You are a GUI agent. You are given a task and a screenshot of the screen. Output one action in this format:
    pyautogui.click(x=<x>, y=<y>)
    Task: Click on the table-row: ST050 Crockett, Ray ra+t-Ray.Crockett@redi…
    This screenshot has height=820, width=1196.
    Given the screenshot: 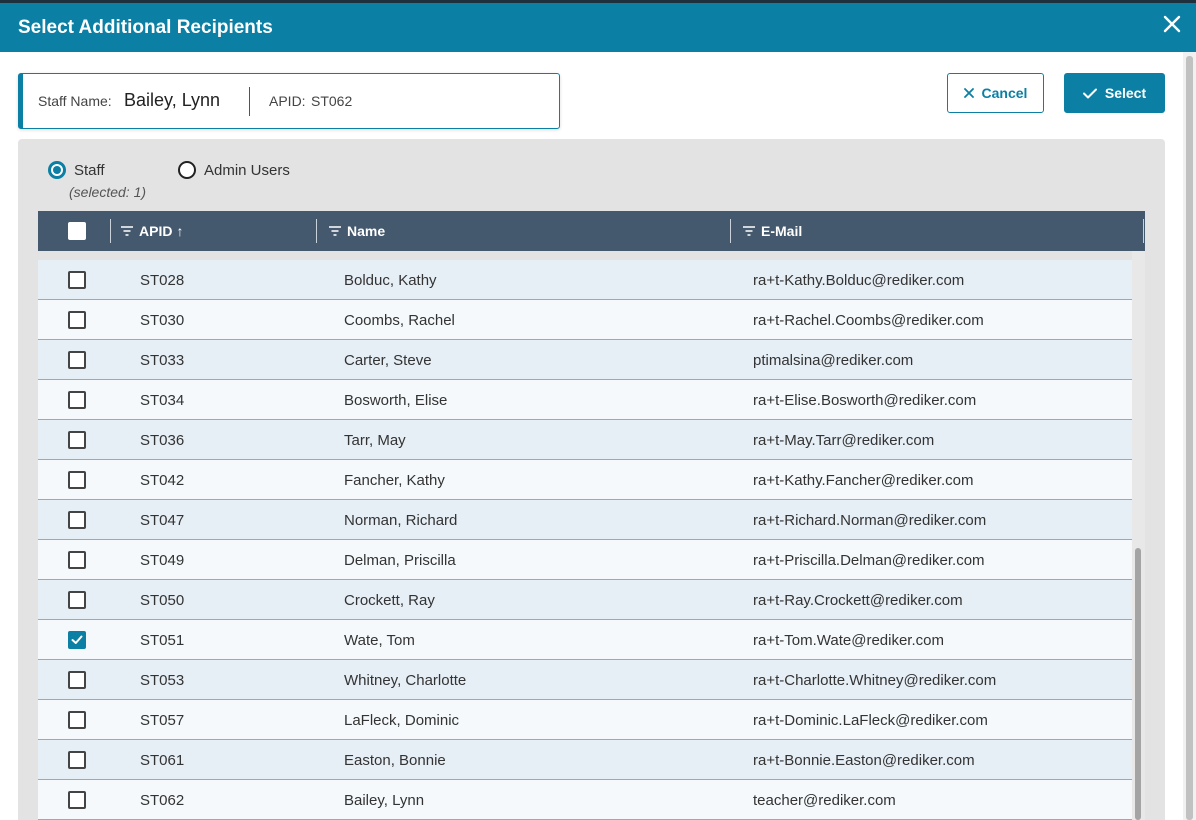 What is the action you would take?
    pyautogui.click(x=585, y=600)
    